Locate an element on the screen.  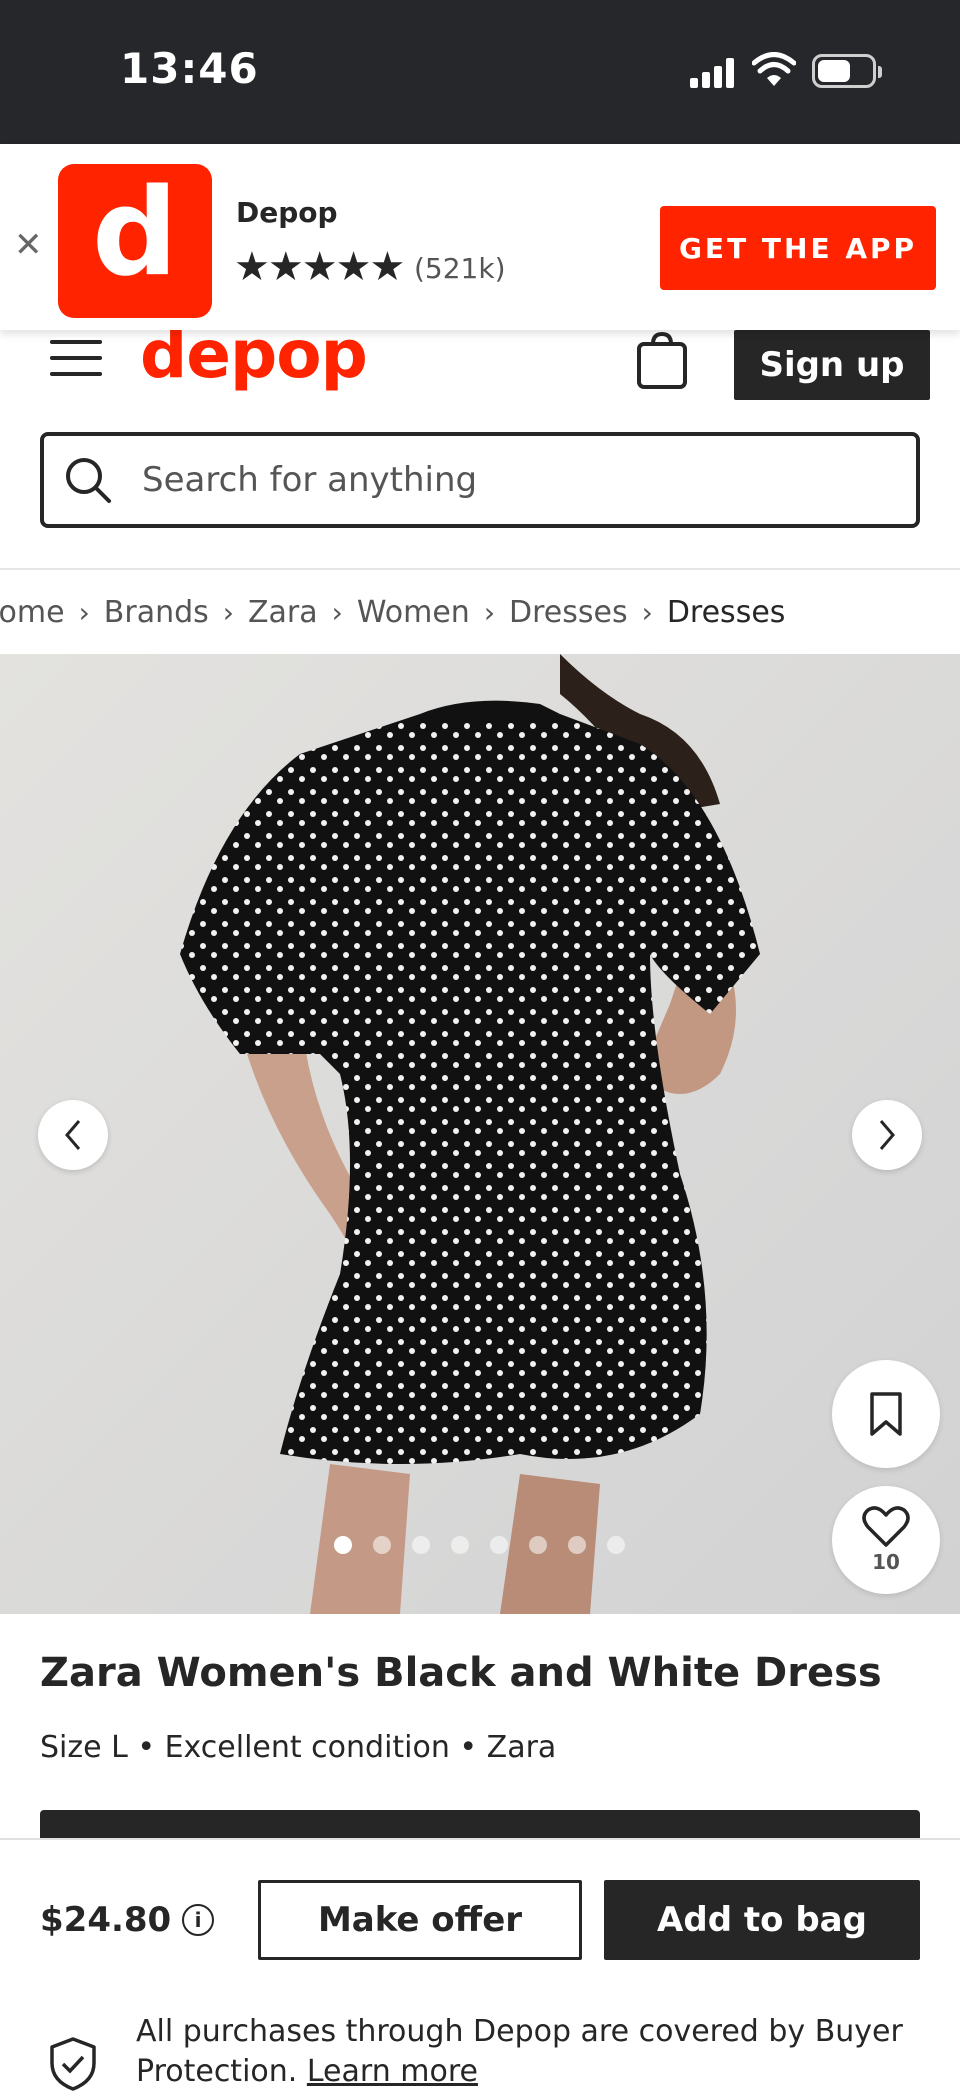
chevron-left-icon is located at coordinates (73, 1135).